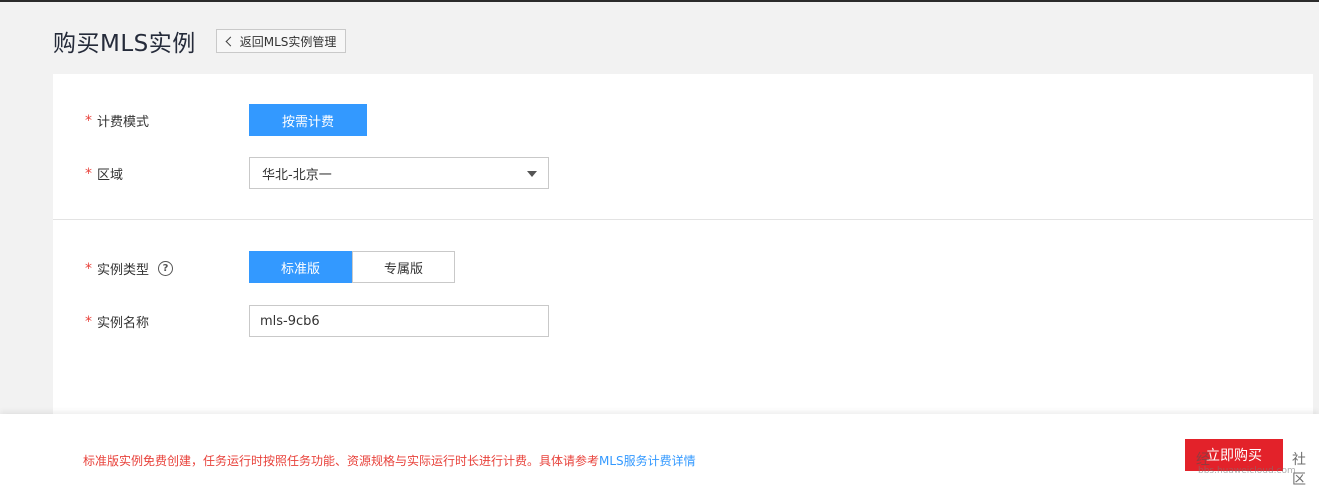  I want to click on instance-name-input, so click(399, 321).